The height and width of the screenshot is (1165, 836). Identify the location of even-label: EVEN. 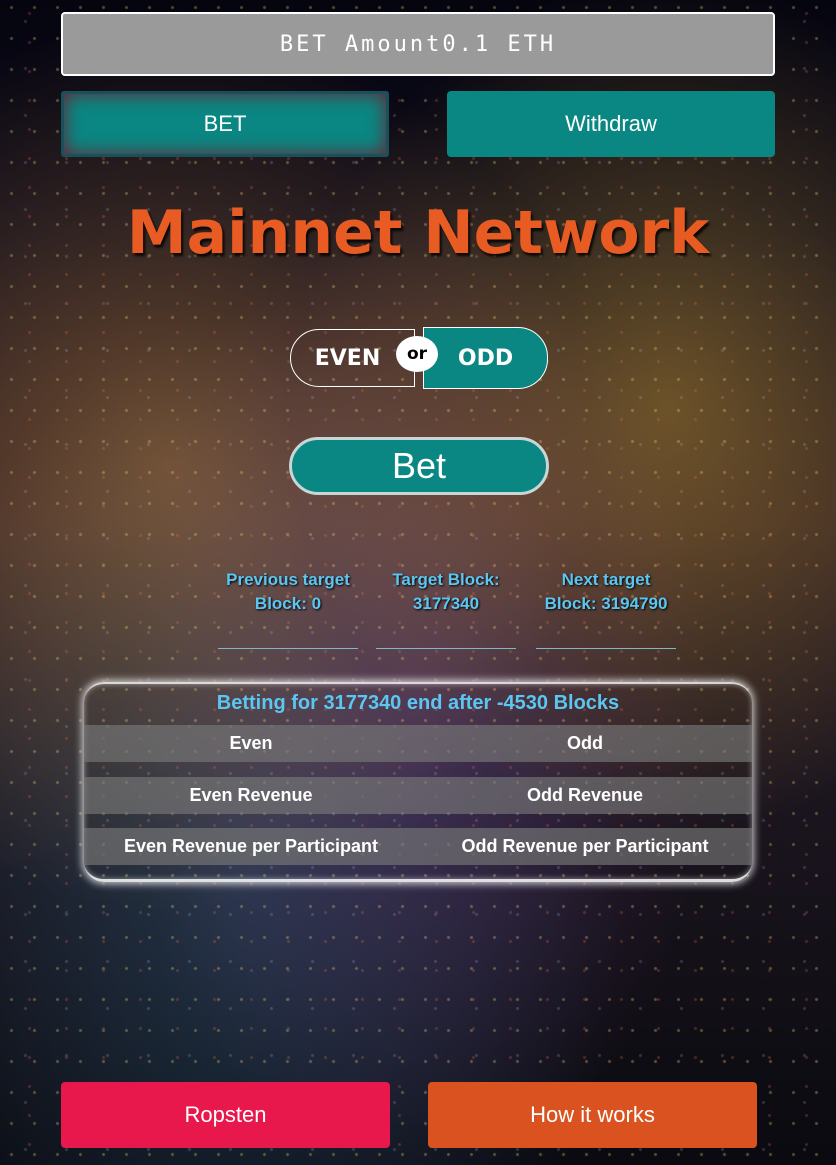
(347, 358).